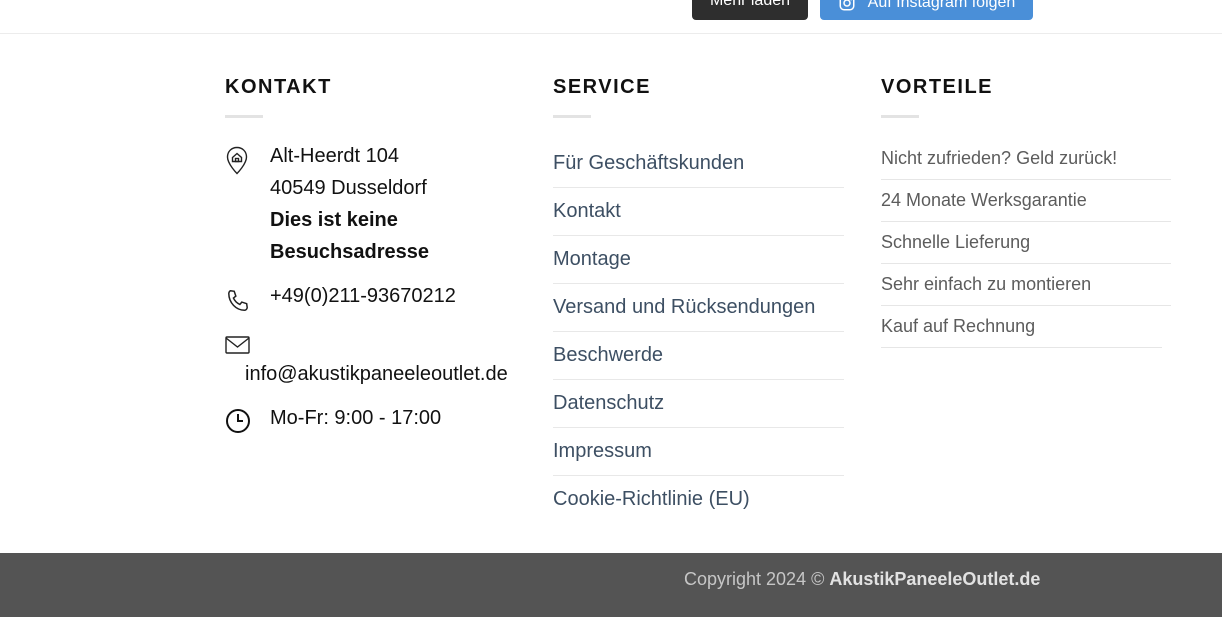 Image resolution: width=1222 pixels, height=617 pixels. I want to click on email-row: info@akustikpaneeleoutlet.de, so click(375, 362).